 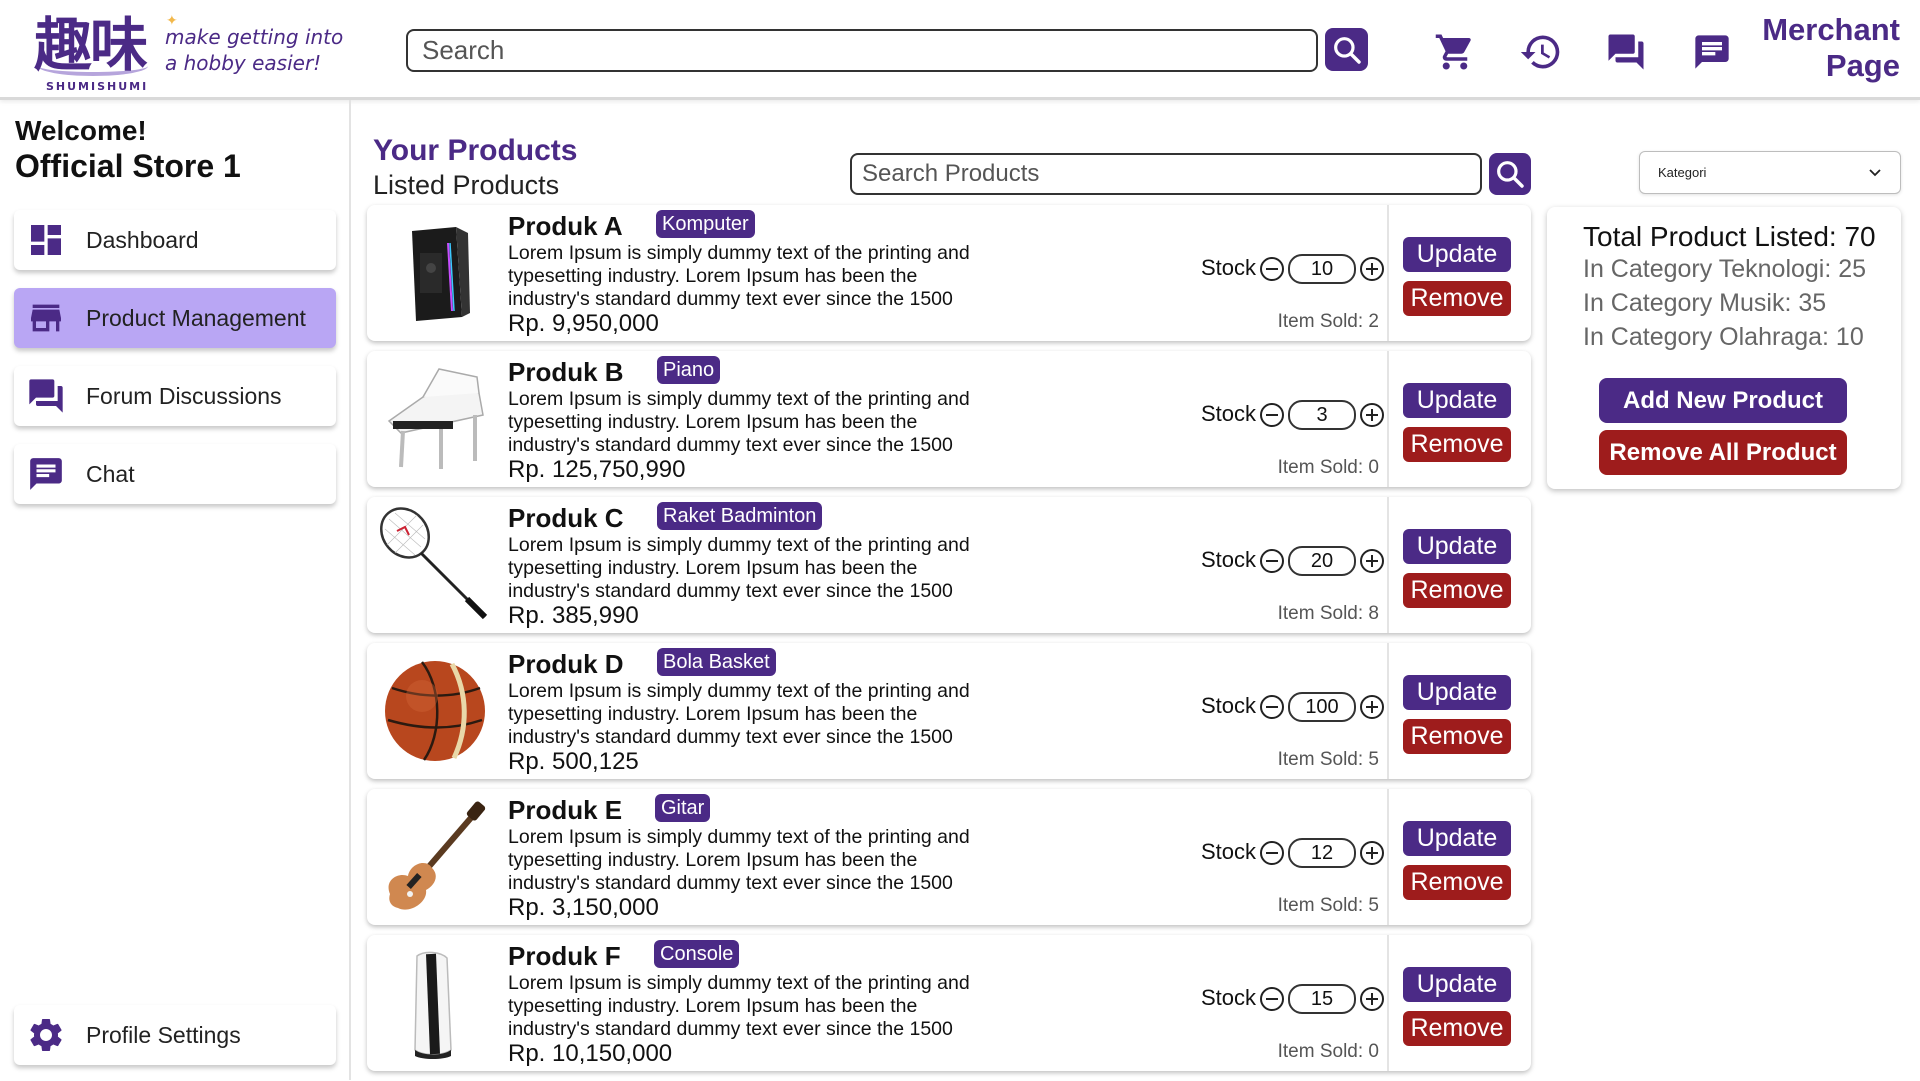 I want to click on item-sold: Item Sold: 5, so click(x=1328, y=905).